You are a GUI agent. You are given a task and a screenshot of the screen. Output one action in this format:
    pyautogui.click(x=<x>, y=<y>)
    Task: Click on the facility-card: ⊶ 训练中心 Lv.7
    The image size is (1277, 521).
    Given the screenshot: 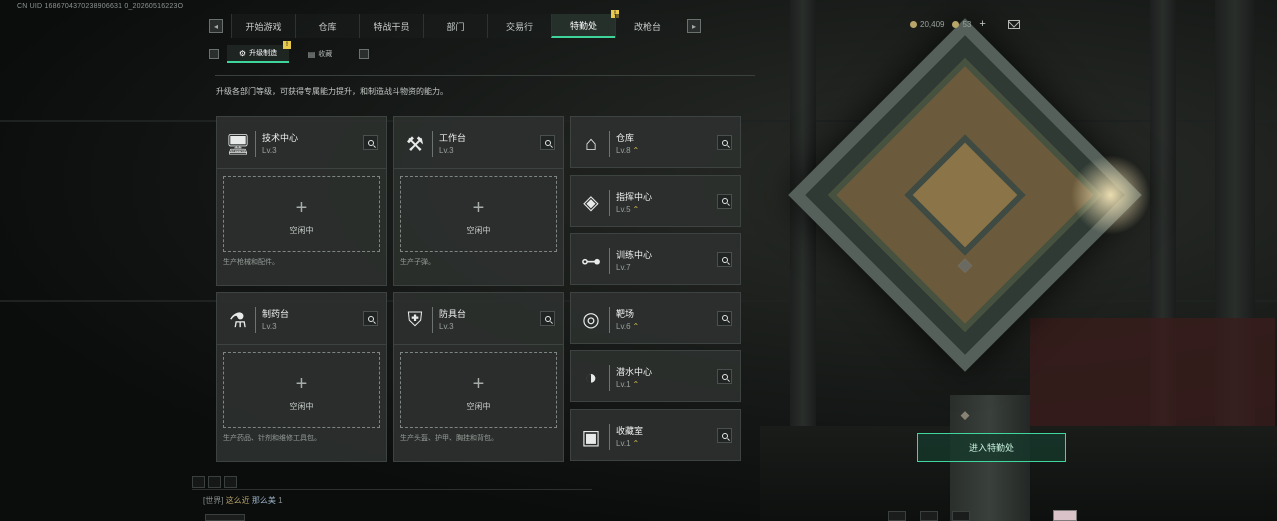 What is the action you would take?
    pyautogui.click(x=655, y=259)
    